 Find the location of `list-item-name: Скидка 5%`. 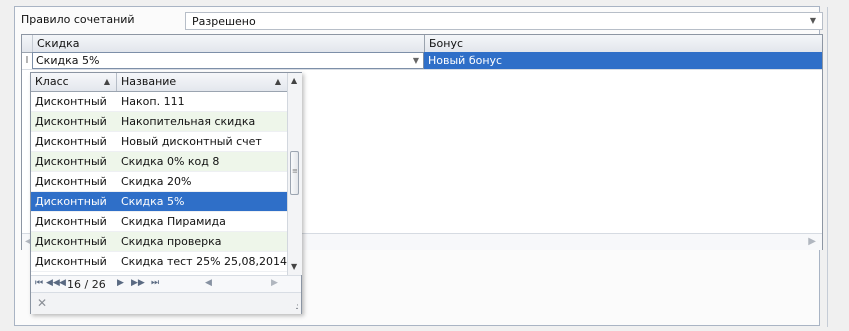

list-item-name: Скидка 5% is located at coordinates (153, 201).